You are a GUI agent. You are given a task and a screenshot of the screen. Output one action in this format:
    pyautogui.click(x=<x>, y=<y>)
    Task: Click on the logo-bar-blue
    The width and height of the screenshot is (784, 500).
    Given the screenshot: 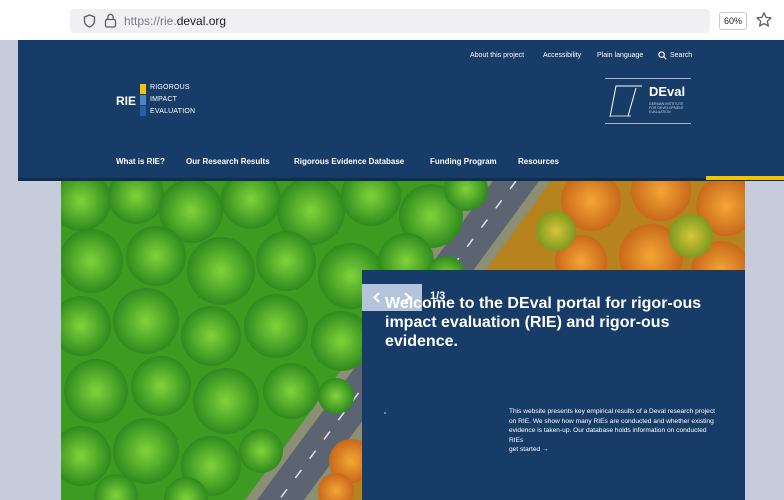 What is the action you would take?
    pyautogui.click(x=143, y=111)
    